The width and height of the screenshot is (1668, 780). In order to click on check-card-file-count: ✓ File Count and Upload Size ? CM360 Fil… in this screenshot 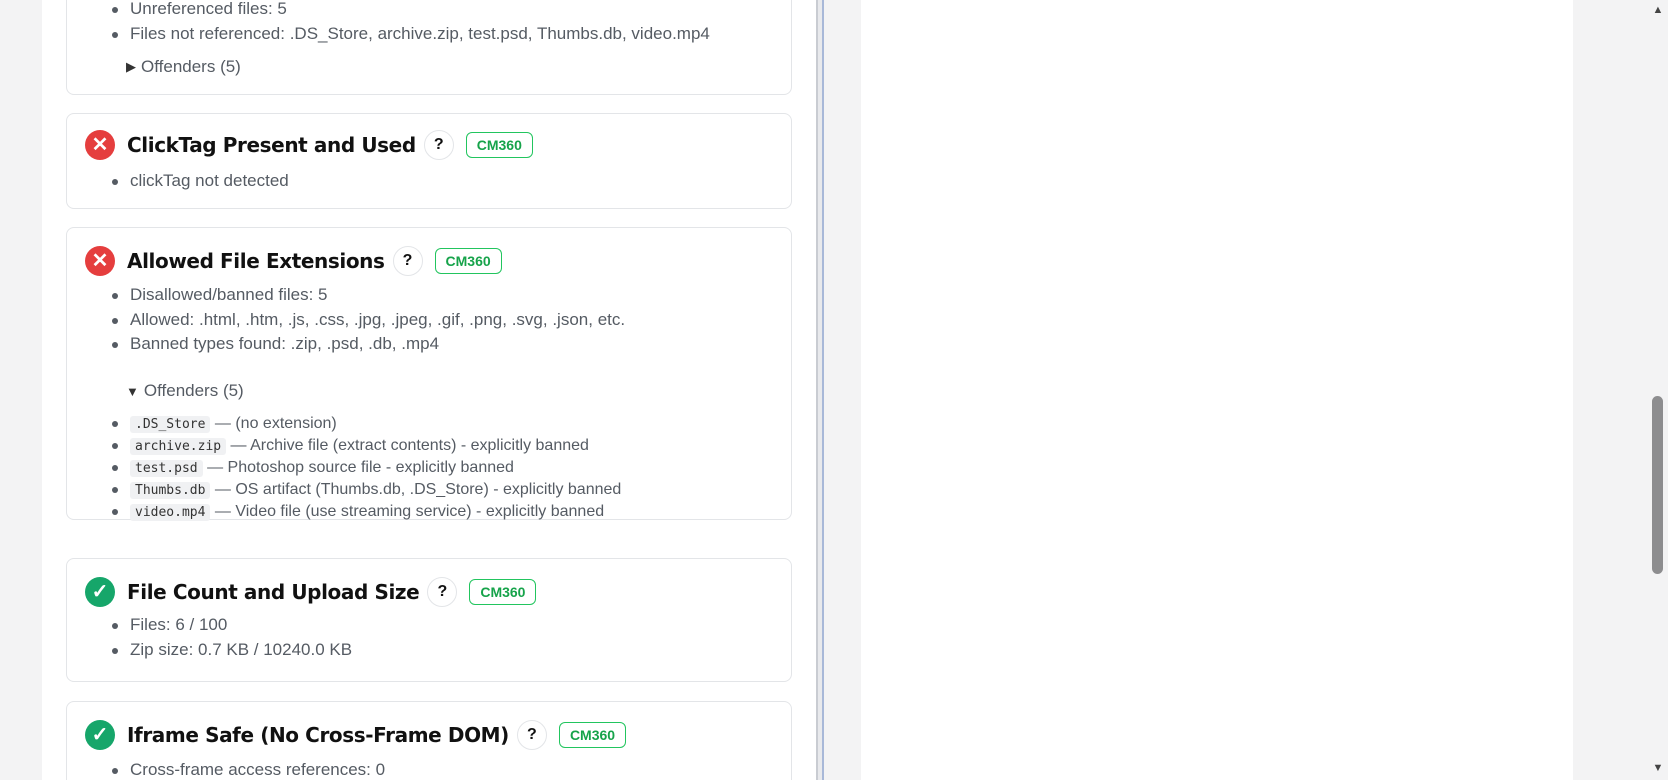, I will do `click(429, 620)`.